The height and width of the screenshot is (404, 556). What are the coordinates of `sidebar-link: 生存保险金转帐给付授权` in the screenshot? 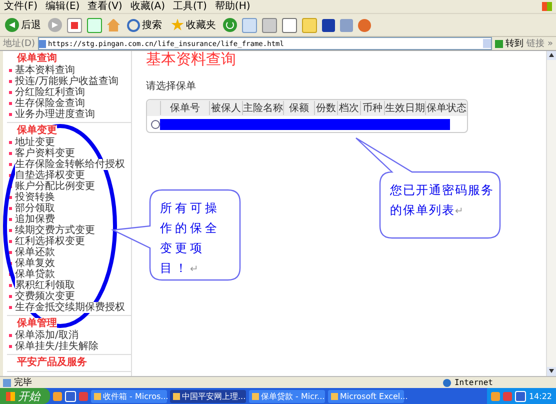 It's located at (70, 164).